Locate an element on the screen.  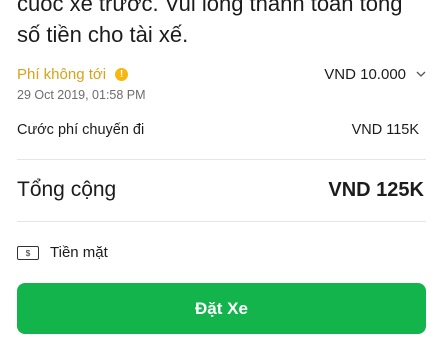
no-show-fee-amount: VND 10.000 is located at coordinates (365, 74).